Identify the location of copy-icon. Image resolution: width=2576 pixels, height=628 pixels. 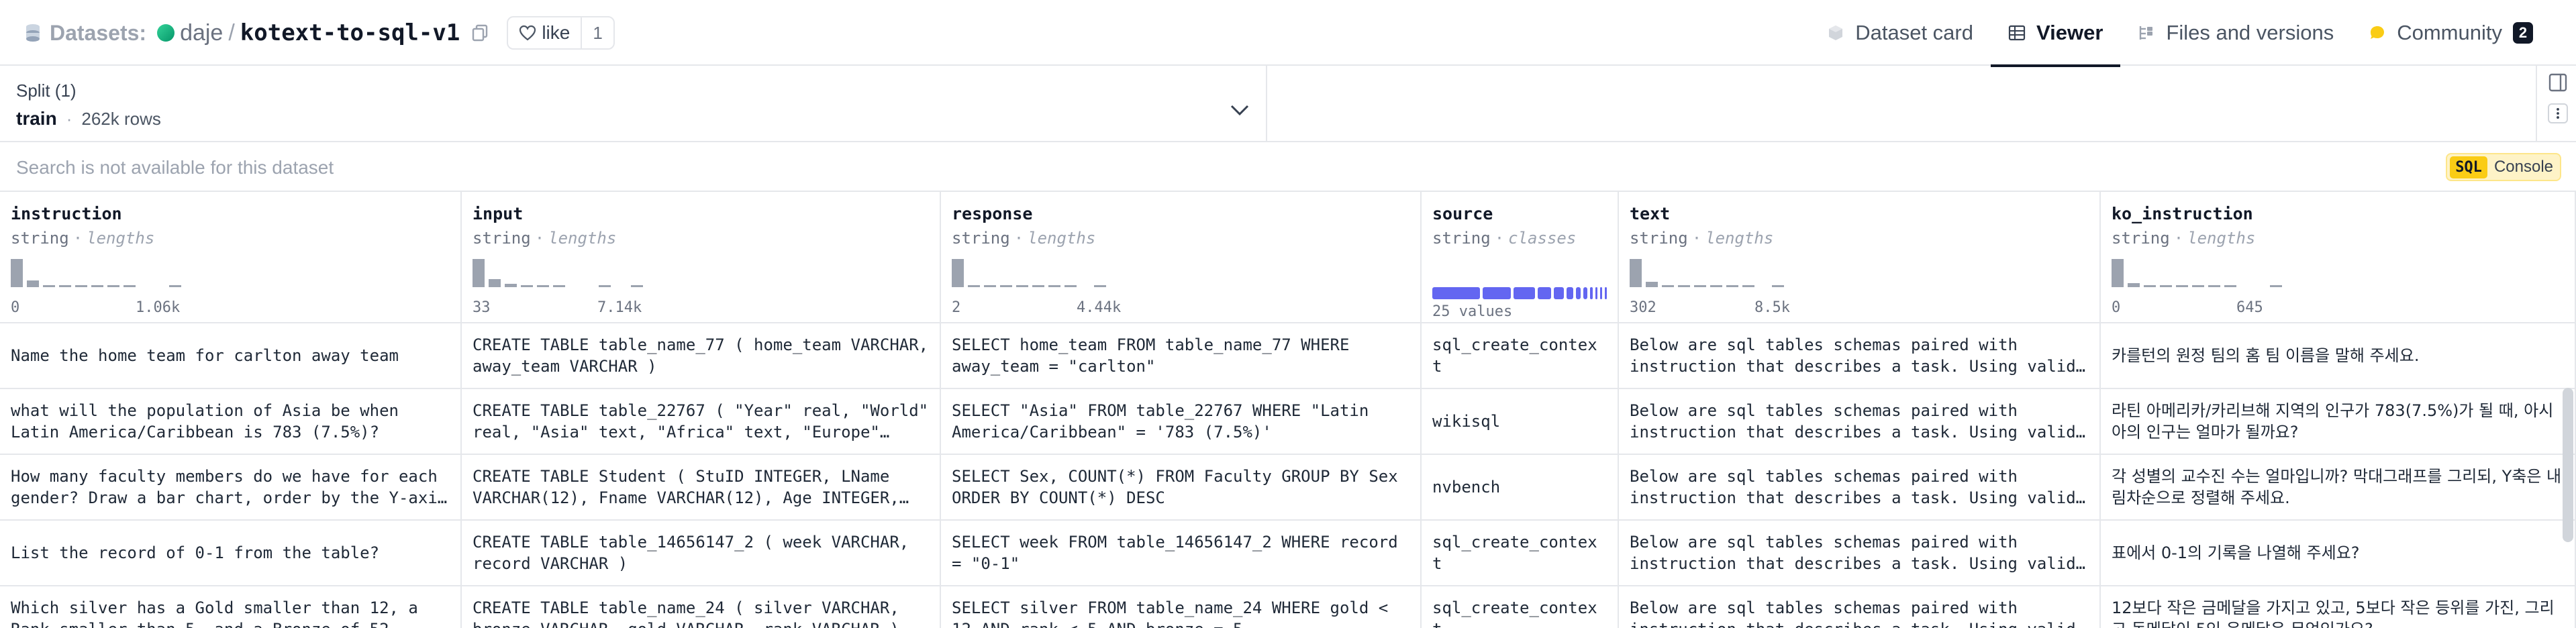
(479, 32).